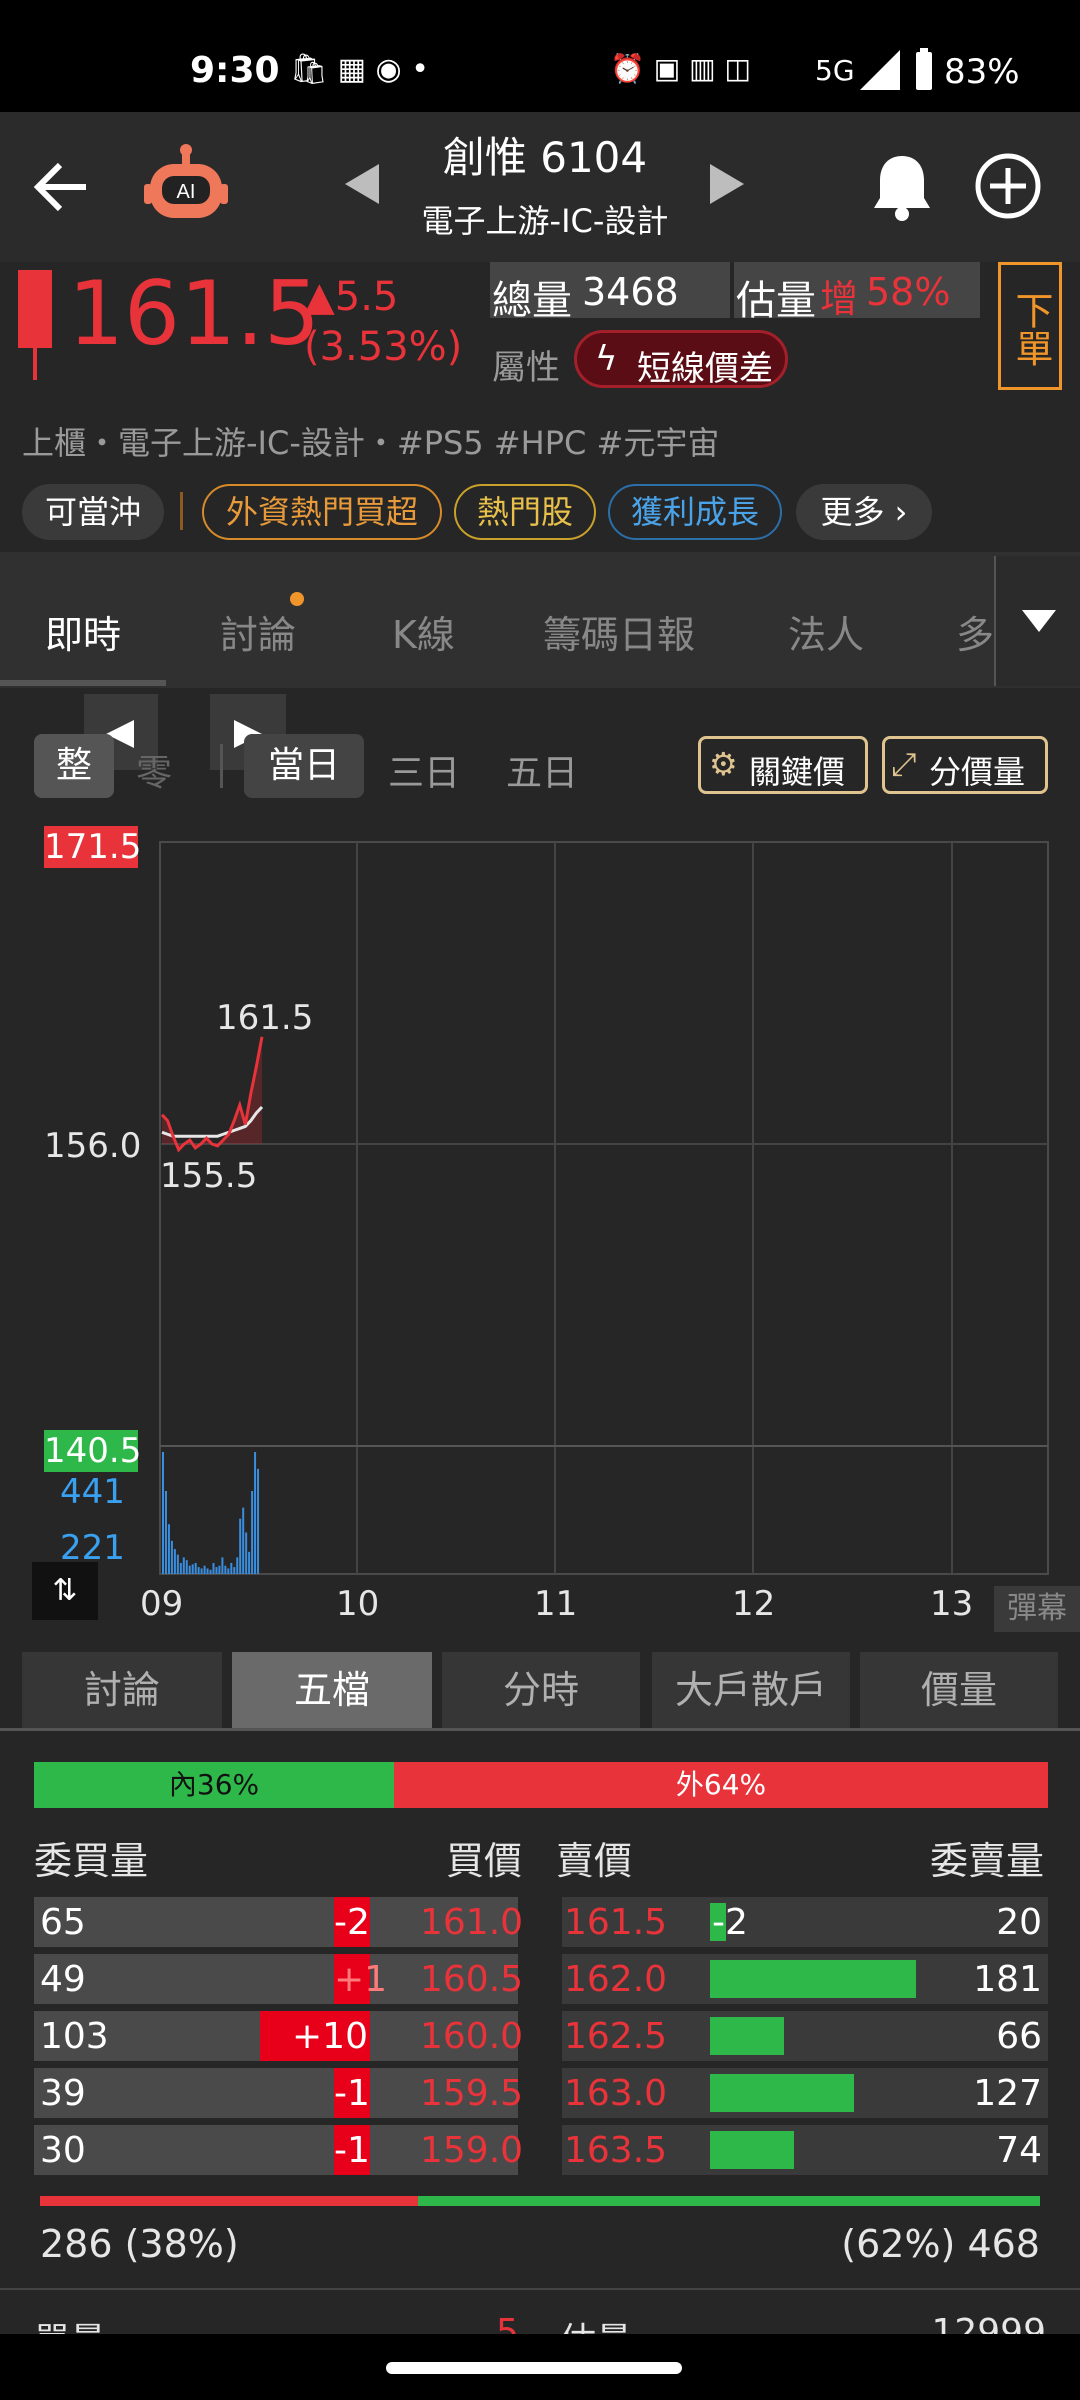  I want to click on chip-hot-stock: 熱門股, so click(525, 512).